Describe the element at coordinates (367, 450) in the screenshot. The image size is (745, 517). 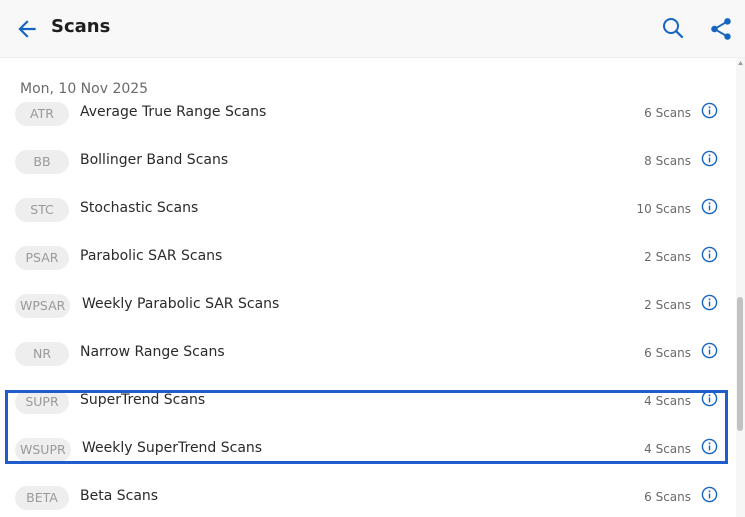
I see `list-item: WSUPR Weekly SuperTrend Scans 4 Scans` at that location.